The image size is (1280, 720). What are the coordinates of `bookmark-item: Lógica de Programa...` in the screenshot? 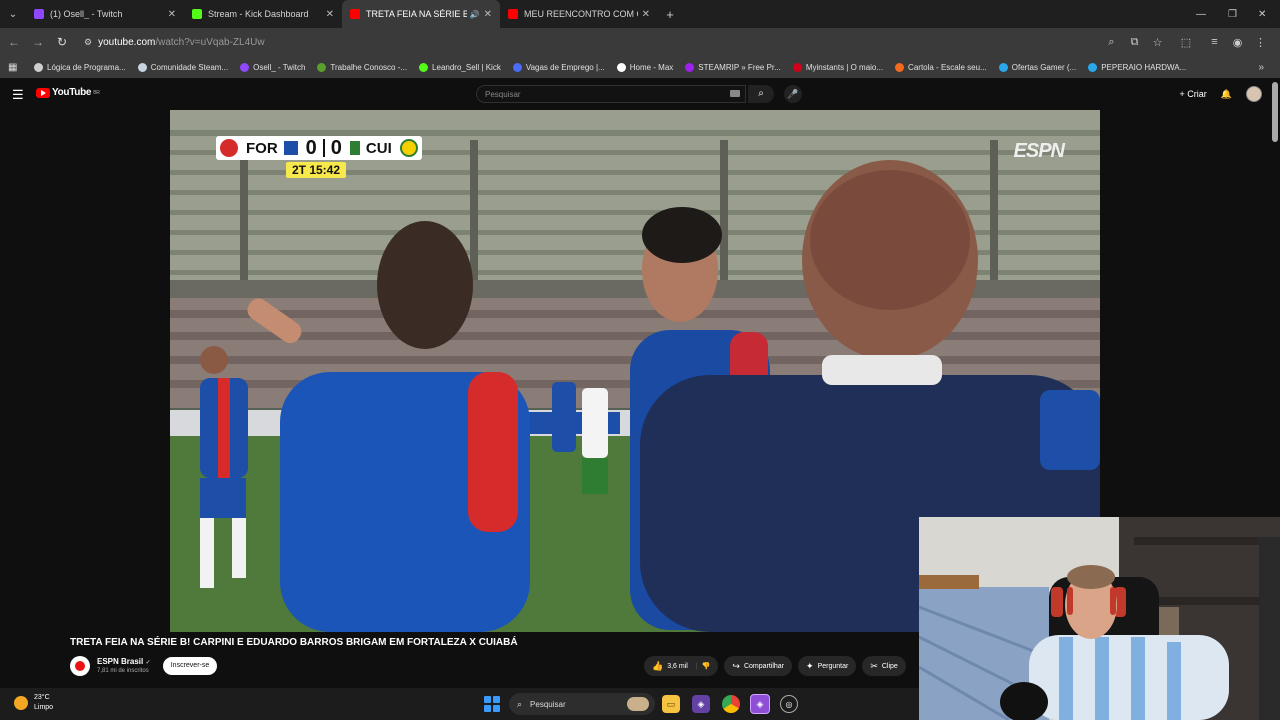 It's located at (80, 67).